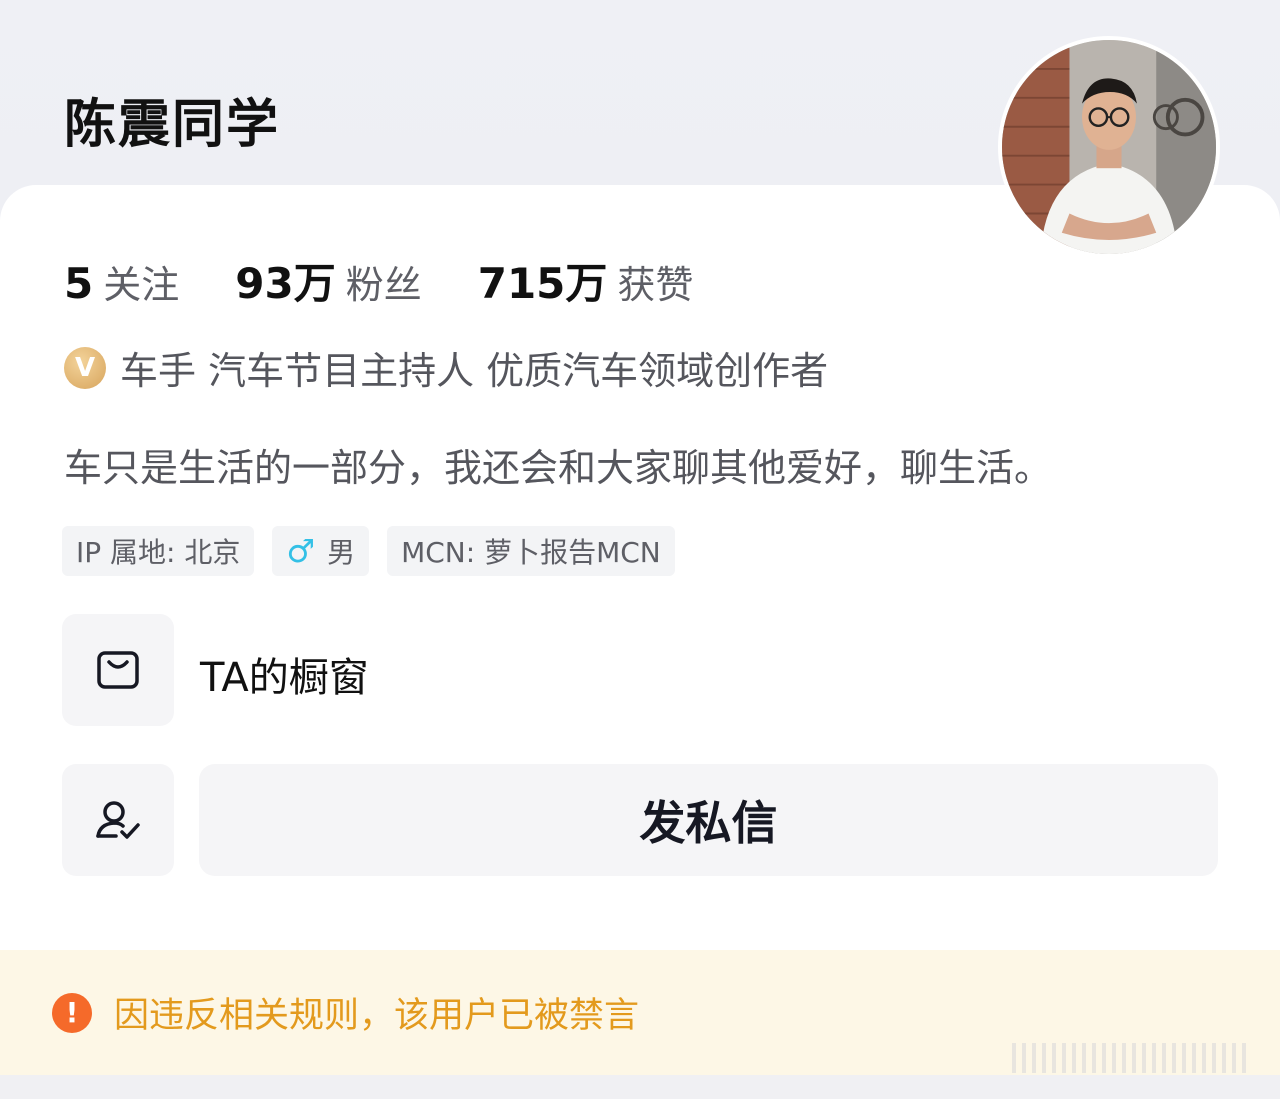 This screenshot has width=1280, height=1099. I want to click on following-stat: 5 关注, so click(121, 281).